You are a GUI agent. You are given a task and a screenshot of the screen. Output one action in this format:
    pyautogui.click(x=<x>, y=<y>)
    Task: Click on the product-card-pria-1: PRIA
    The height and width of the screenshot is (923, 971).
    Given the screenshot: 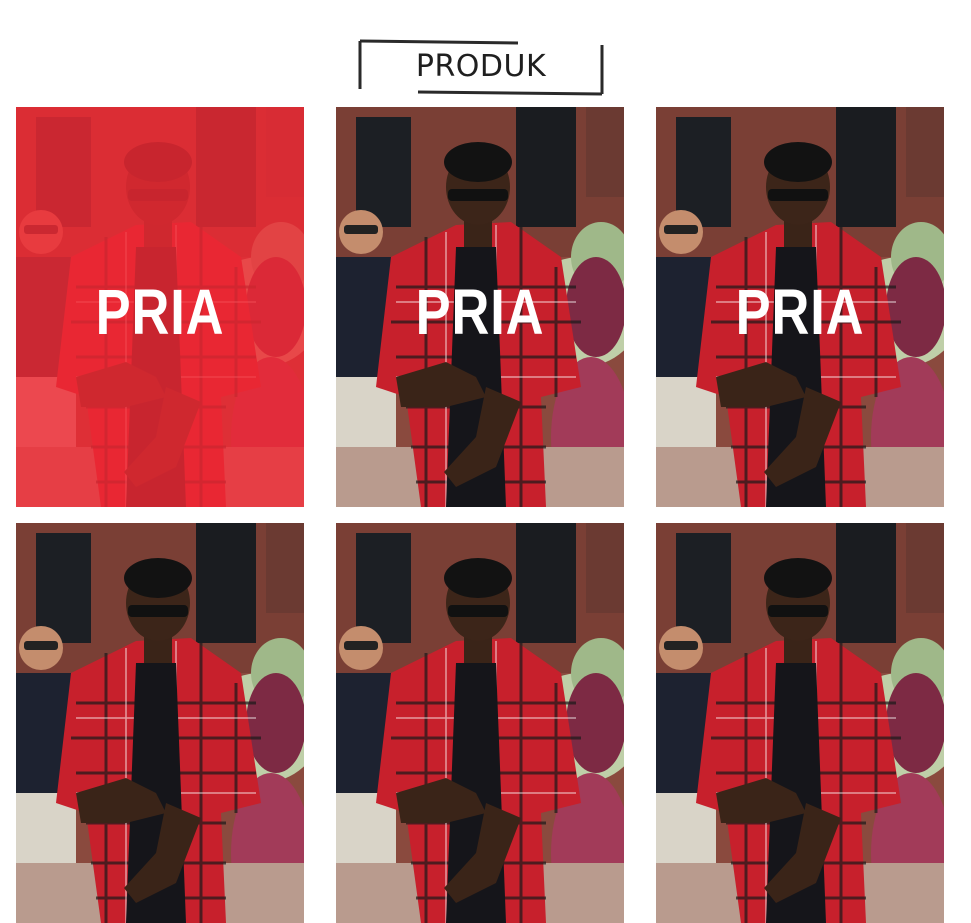 What is the action you would take?
    pyautogui.click(x=160, y=307)
    